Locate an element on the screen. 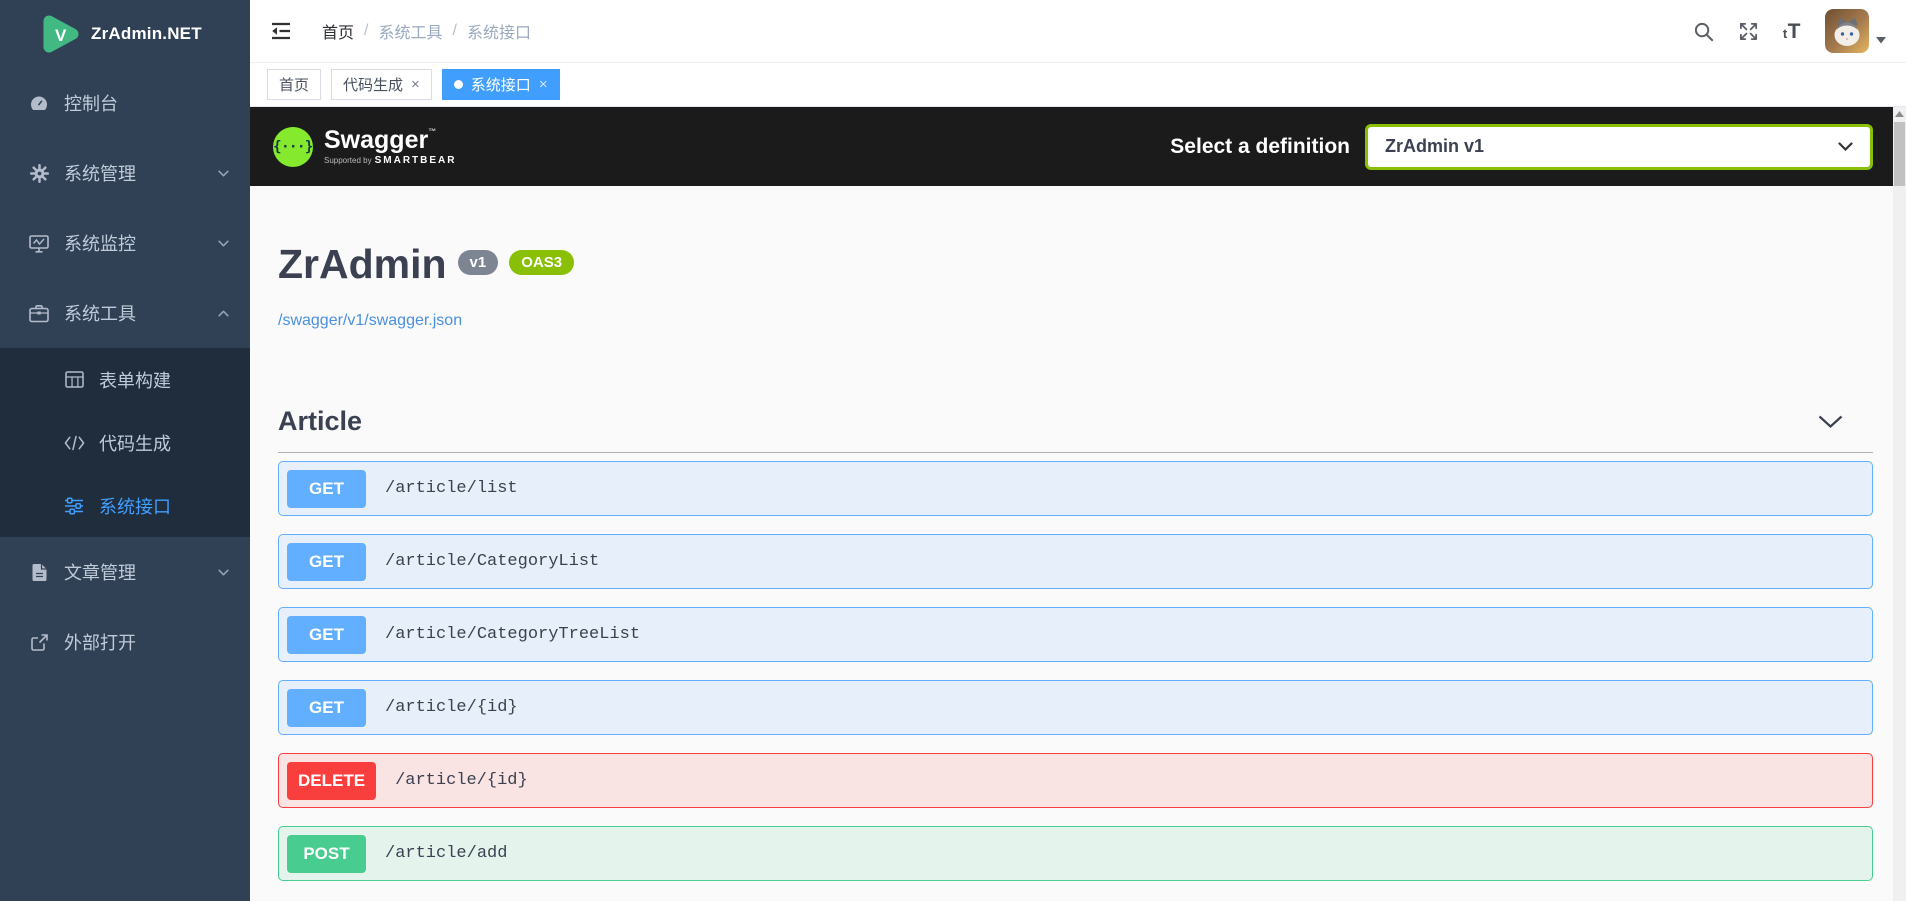 The width and height of the screenshot is (1906, 901). sidebar-item-code-generator: 代码生成 is located at coordinates (125, 442).